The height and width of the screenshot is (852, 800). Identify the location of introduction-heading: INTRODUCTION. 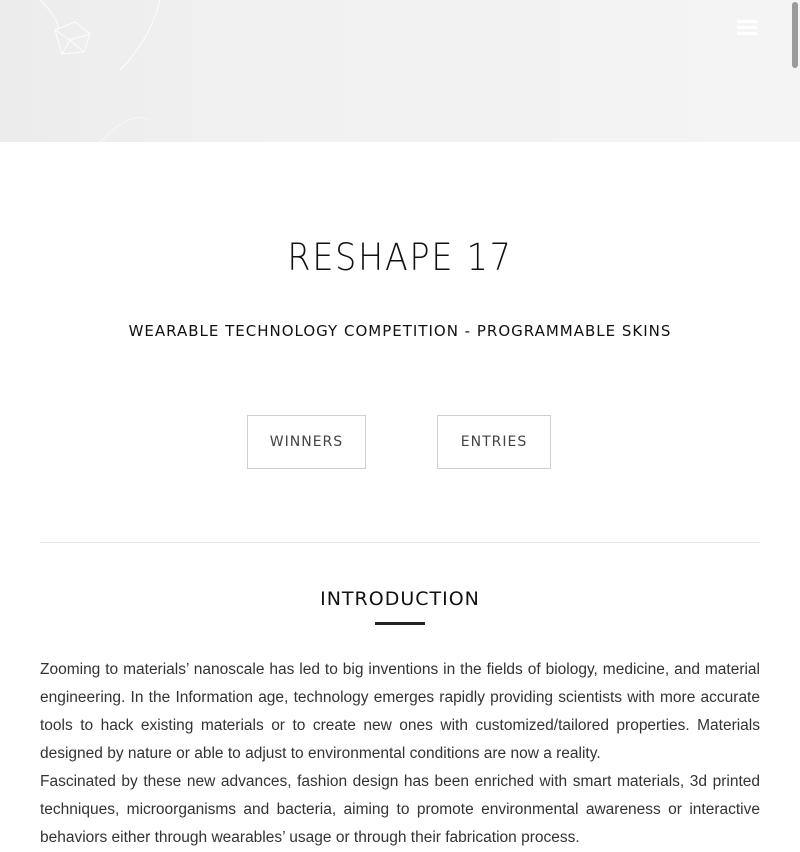
(400, 599).